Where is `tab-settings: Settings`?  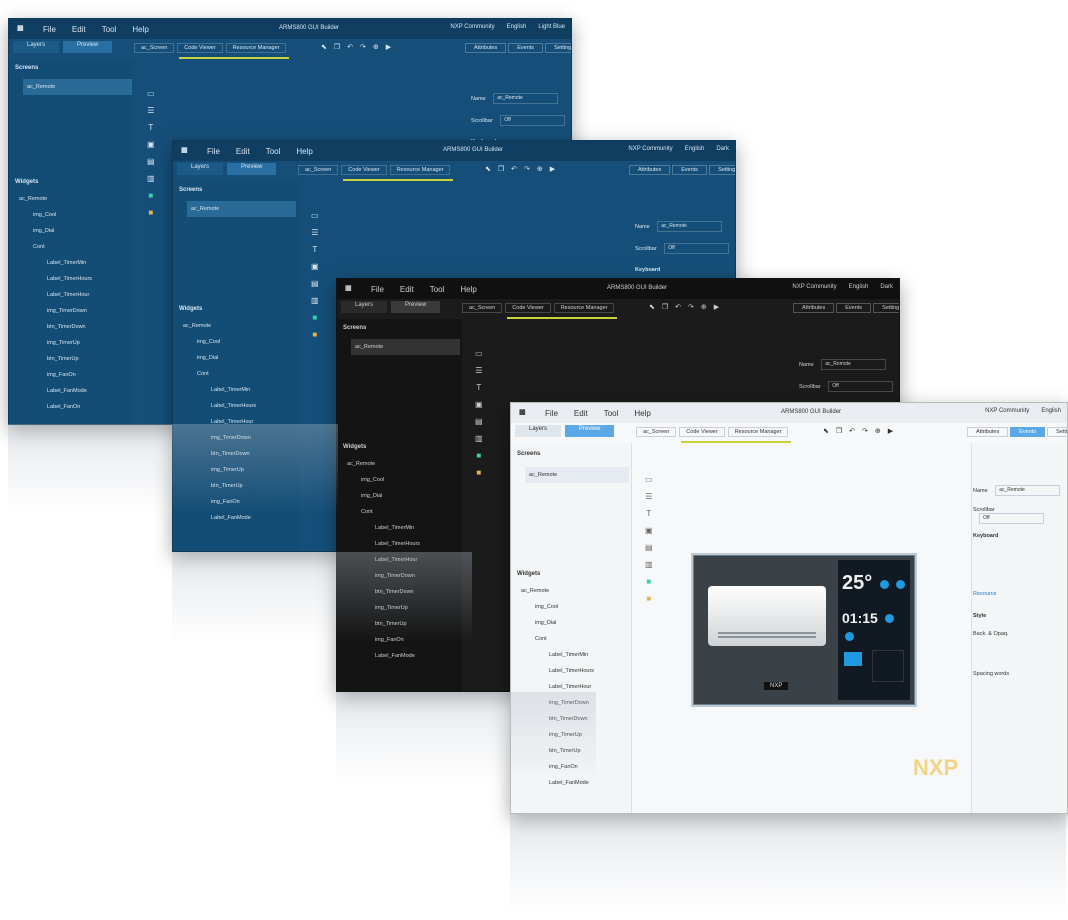
tab-settings: Settings is located at coordinates (558, 48).